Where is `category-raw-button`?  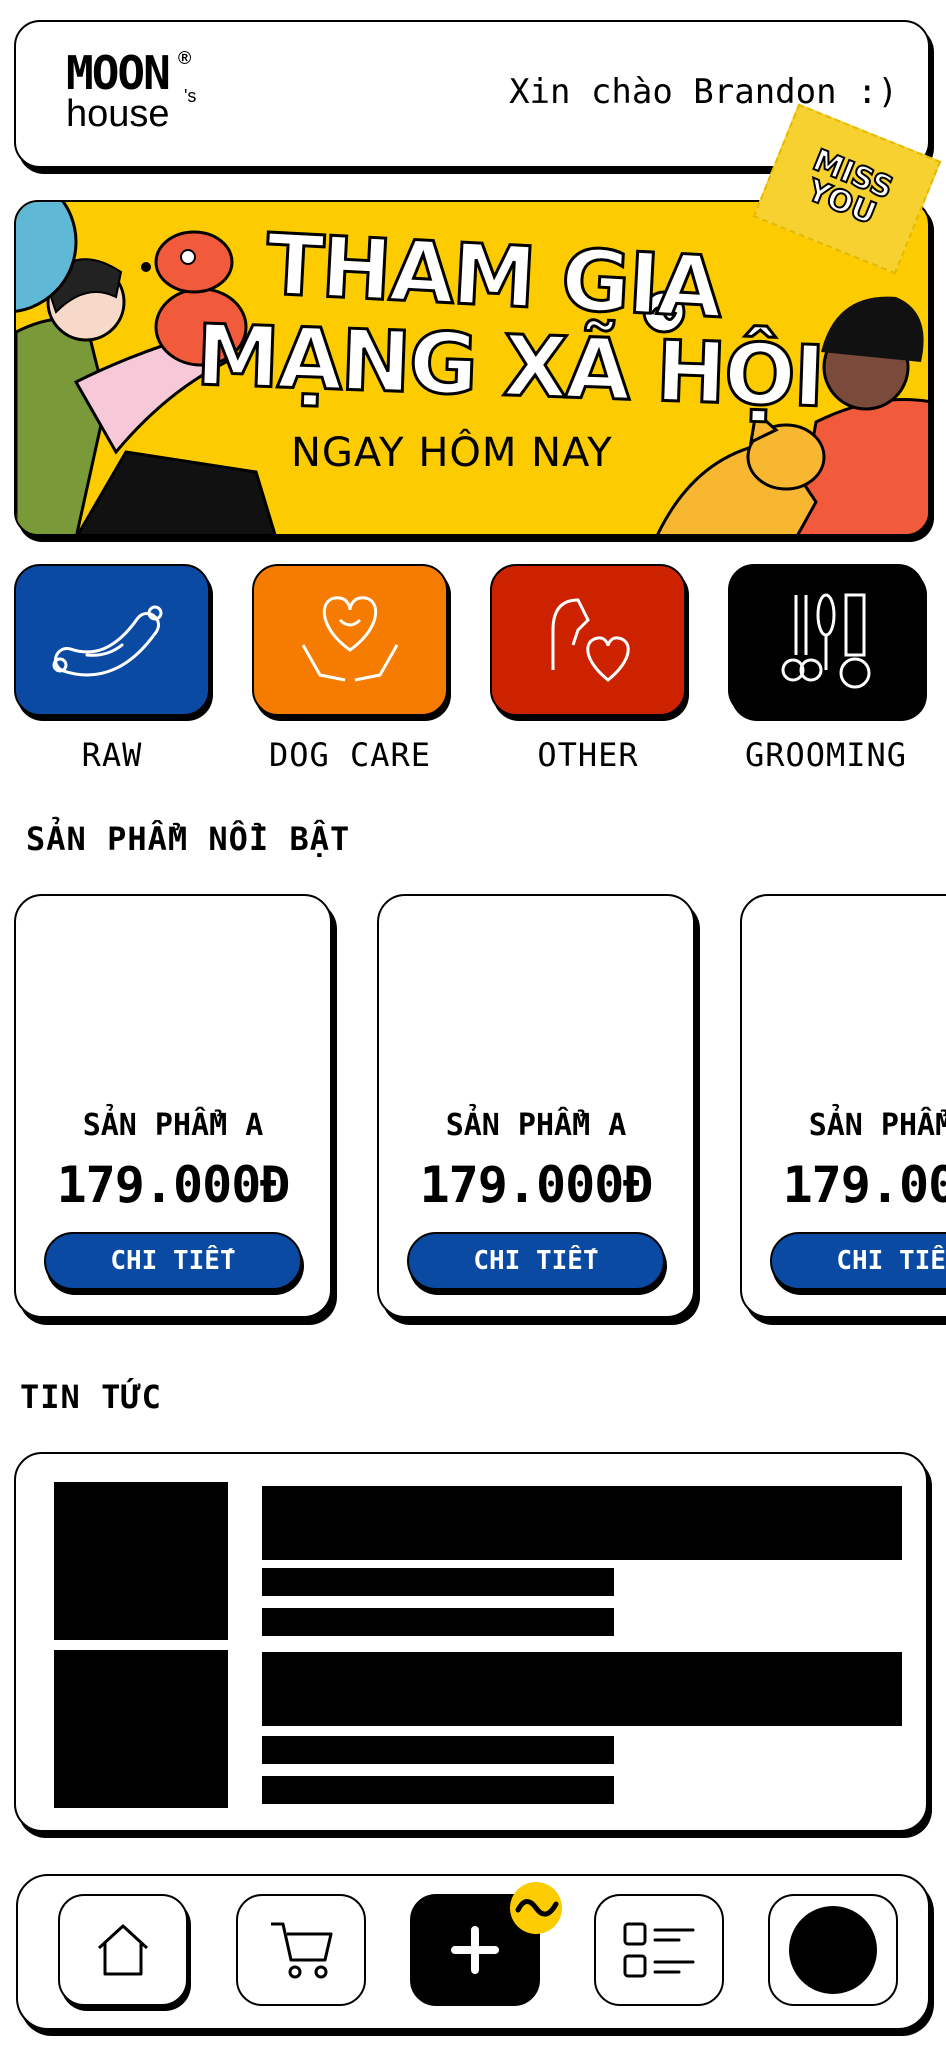 category-raw-button is located at coordinates (112, 640).